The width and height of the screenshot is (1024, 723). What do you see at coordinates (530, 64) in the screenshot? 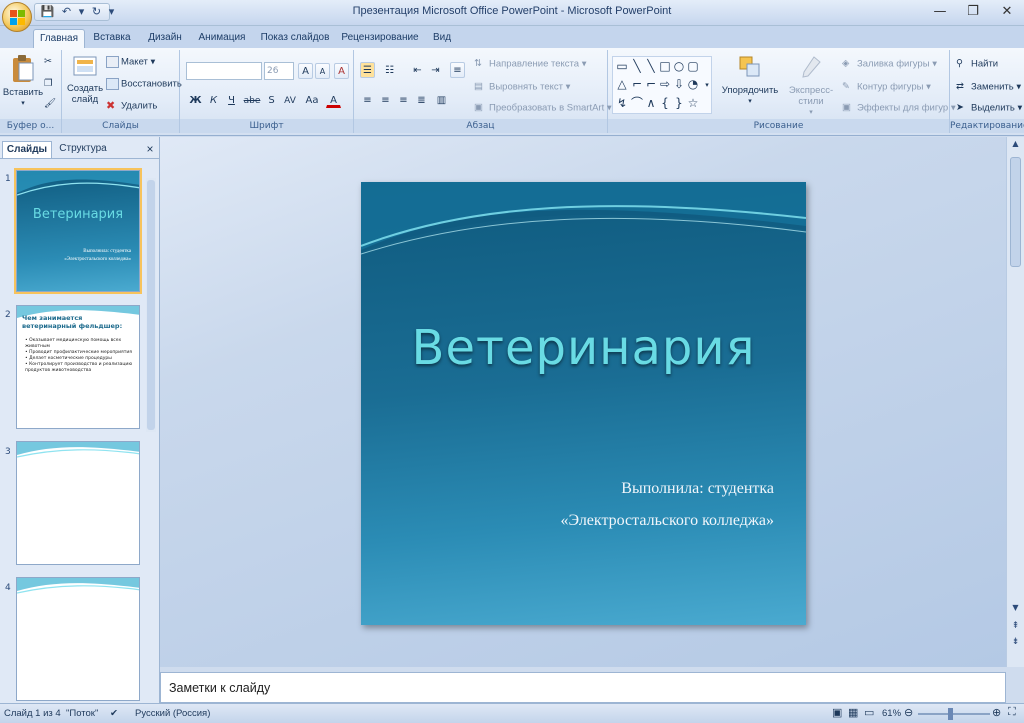
I see `text-direction-button: ⇅ Направление текста ▾` at bounding box center [530, 64].